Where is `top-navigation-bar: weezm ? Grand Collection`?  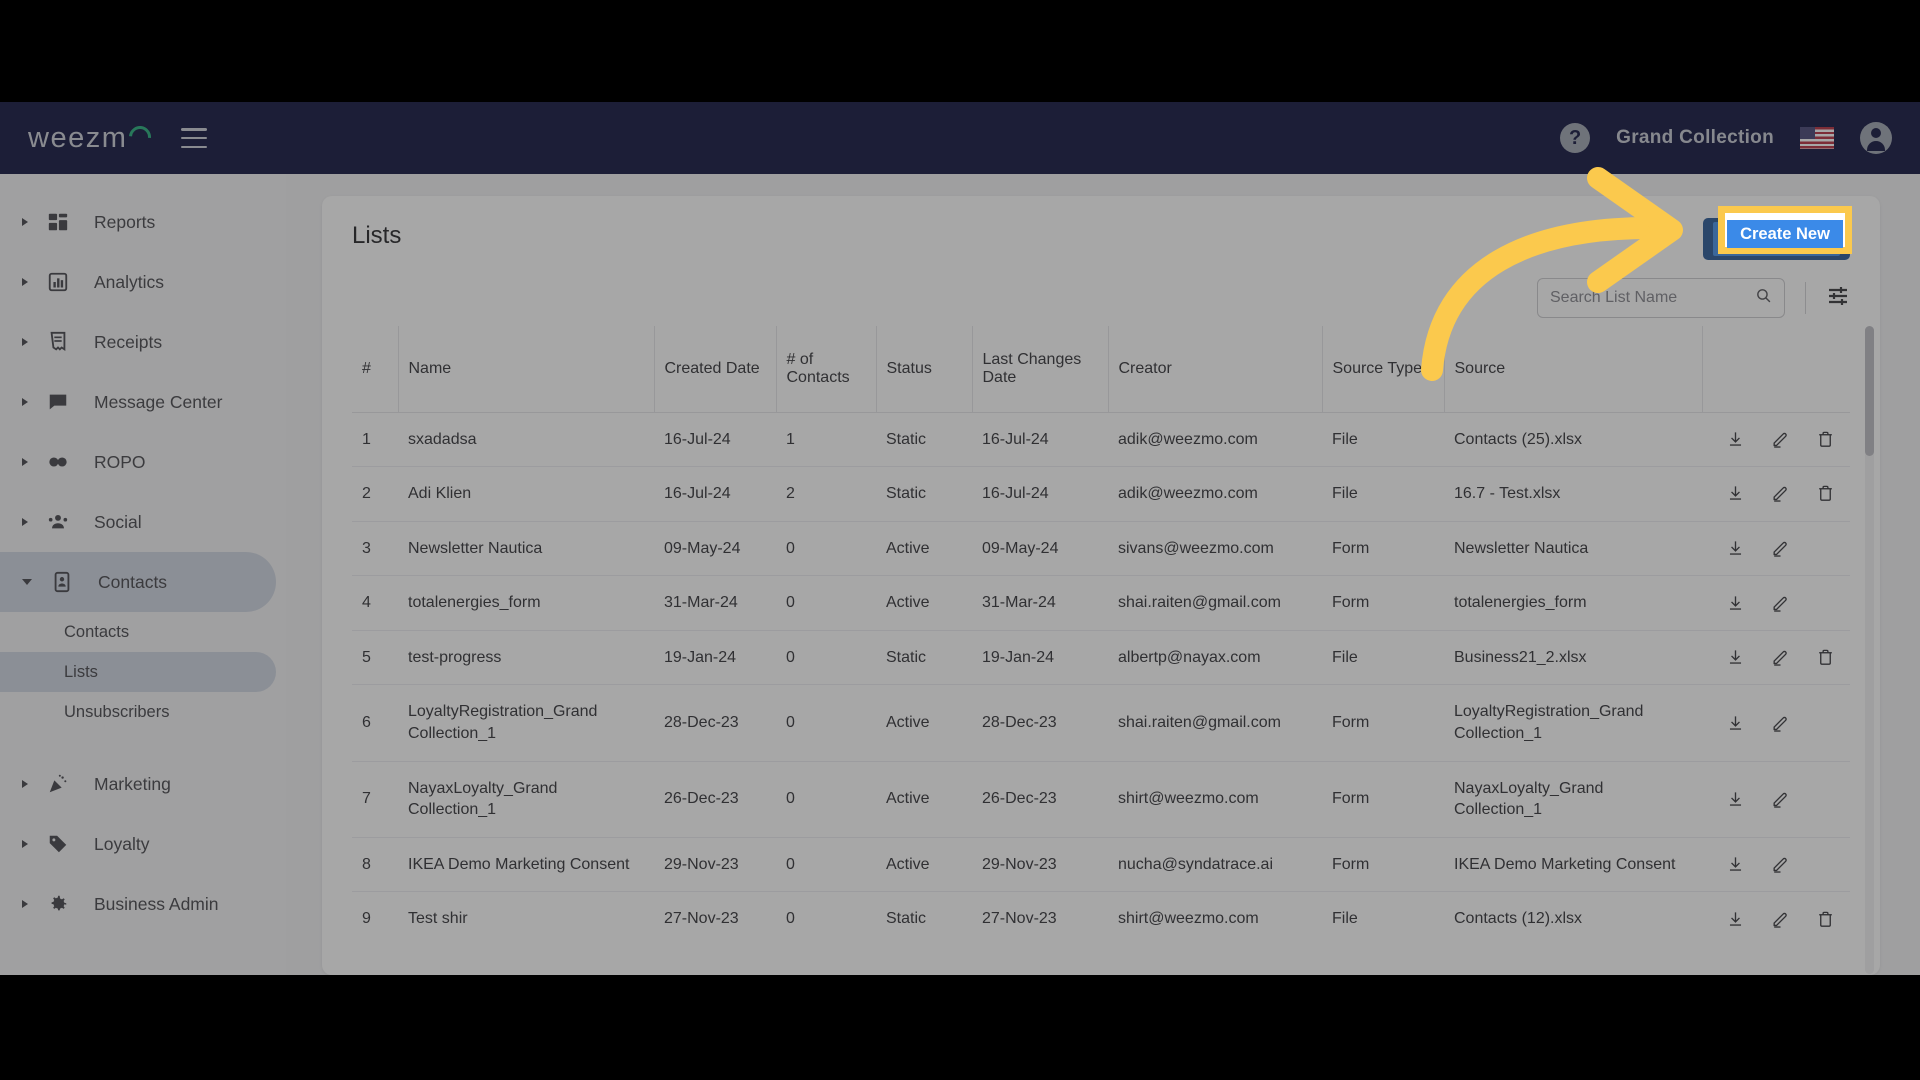 top-navigation-bar: weezm ? Grand Collection is located at coordinates (960, 138).